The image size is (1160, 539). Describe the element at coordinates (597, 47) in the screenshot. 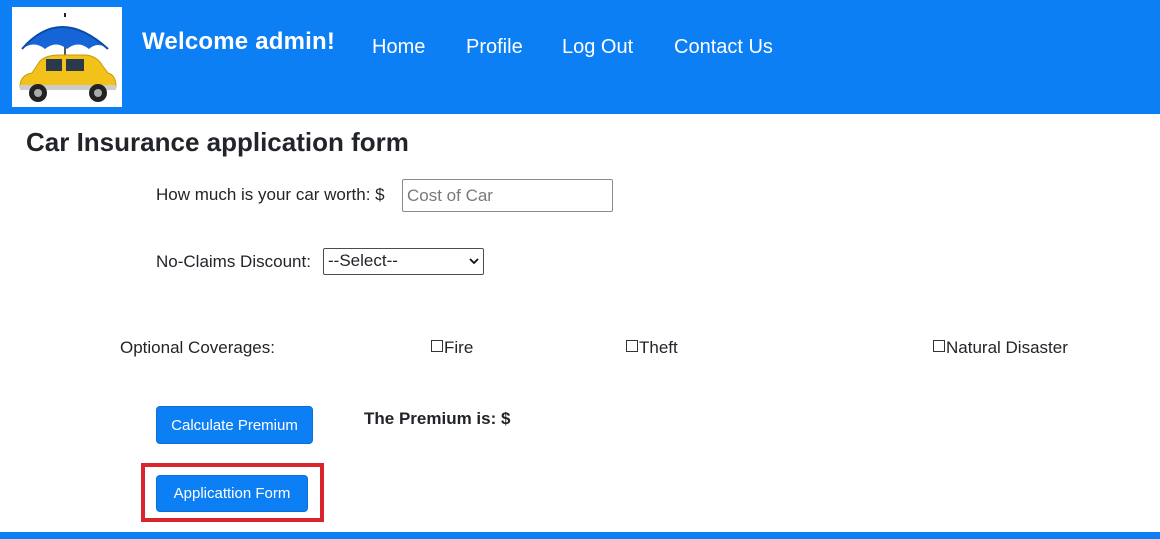

I see `nav-logout: Log Out` at that location.